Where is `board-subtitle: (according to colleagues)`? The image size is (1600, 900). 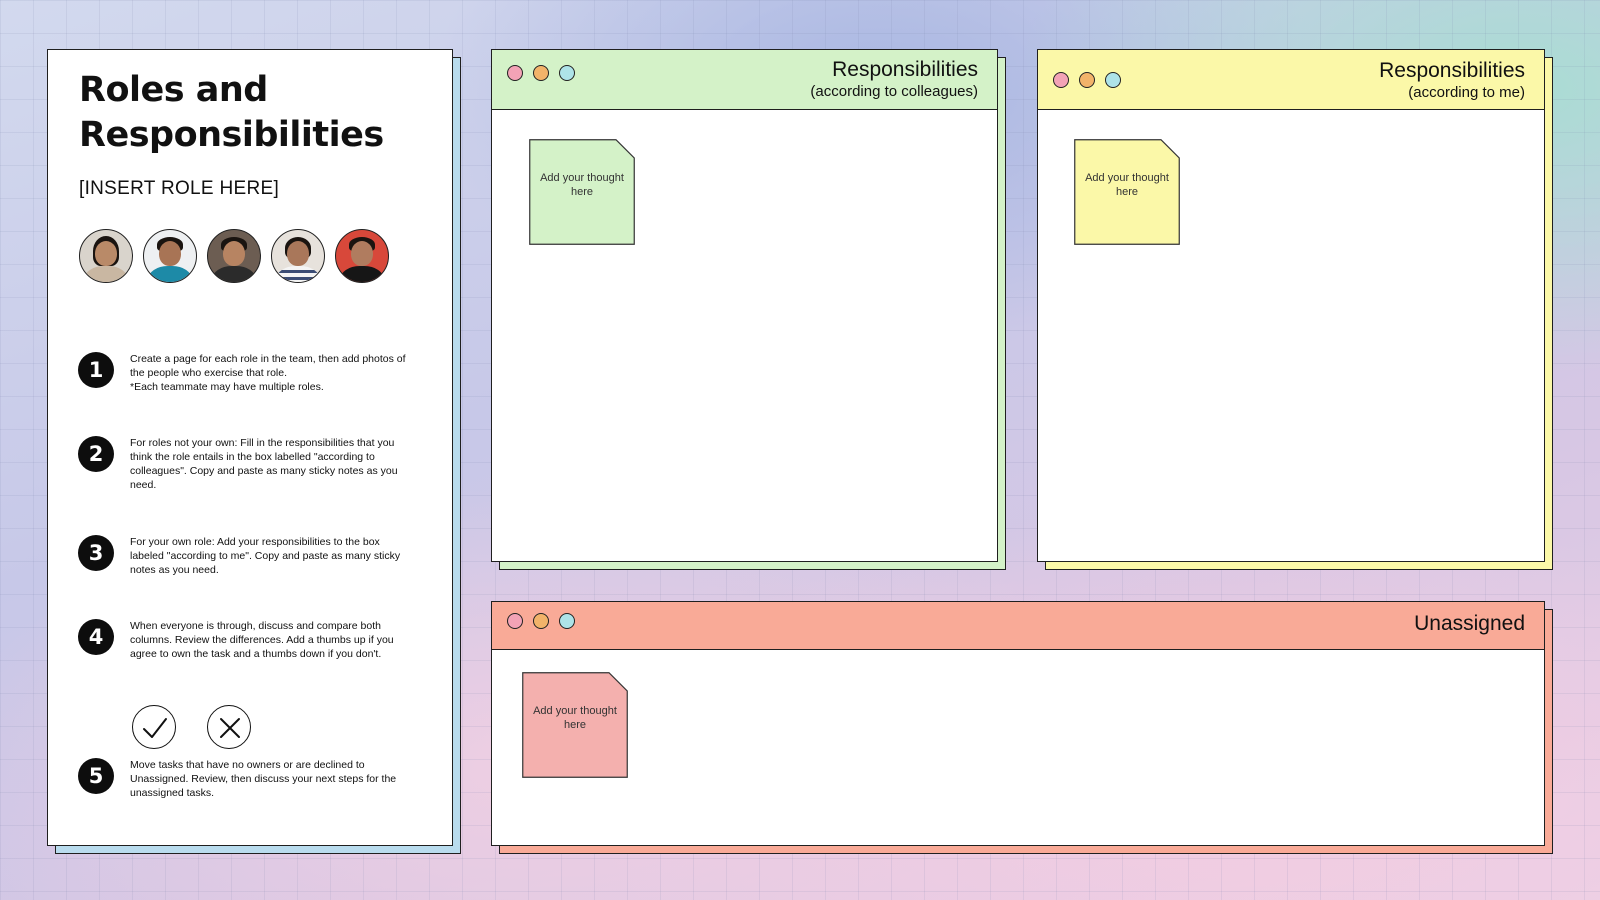 board-subtitle: (according to colleagues) is located at coordinates (894, 91).